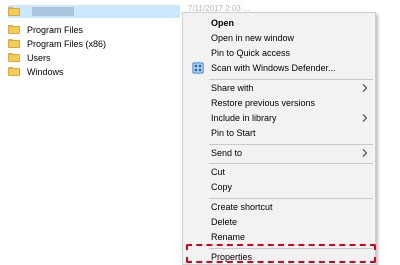  What do you see at coordinates (228, 237) in the screenshot?
I see `menu-item-label: Rename` at bounding box center [228, 237].